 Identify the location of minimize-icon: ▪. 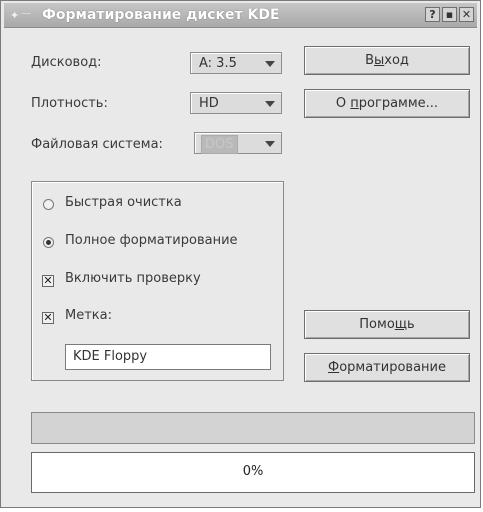
(449, 14).